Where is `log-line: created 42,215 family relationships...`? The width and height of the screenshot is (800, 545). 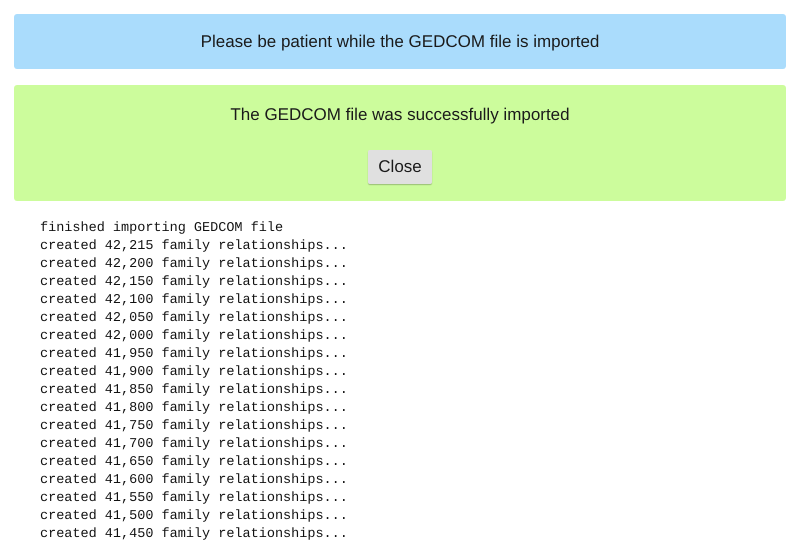 log-line: created 42,215 family relationships... is located at coordinates (194, 247).